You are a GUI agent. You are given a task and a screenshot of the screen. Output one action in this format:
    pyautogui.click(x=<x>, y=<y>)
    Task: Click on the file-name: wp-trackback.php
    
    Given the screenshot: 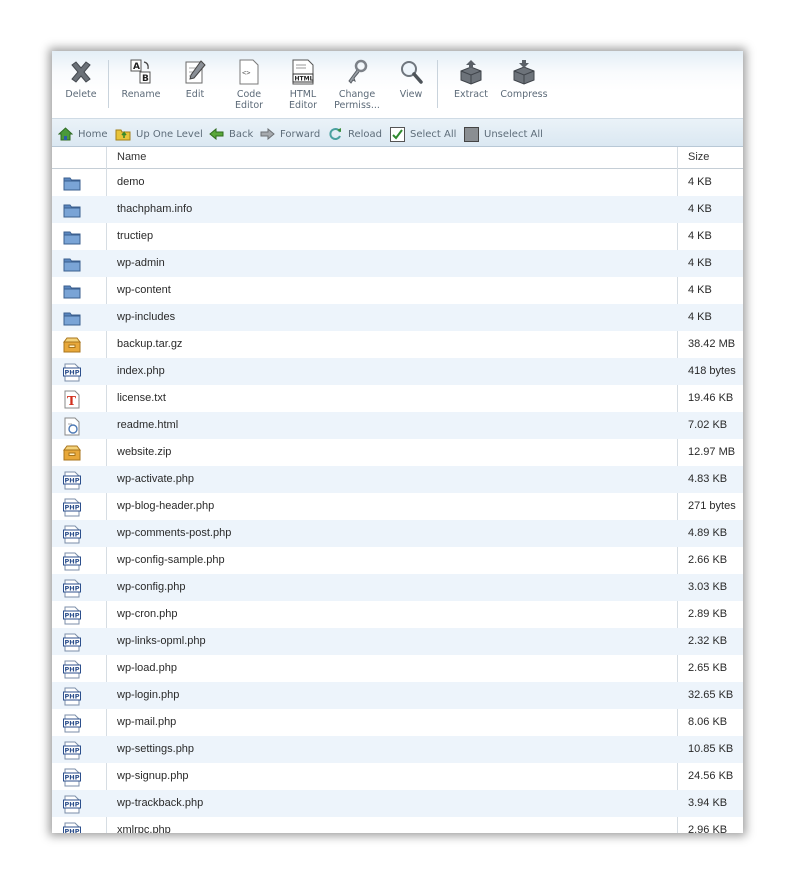 What is the action you would take?
    pyautogui.click(x=160, y=803)
    